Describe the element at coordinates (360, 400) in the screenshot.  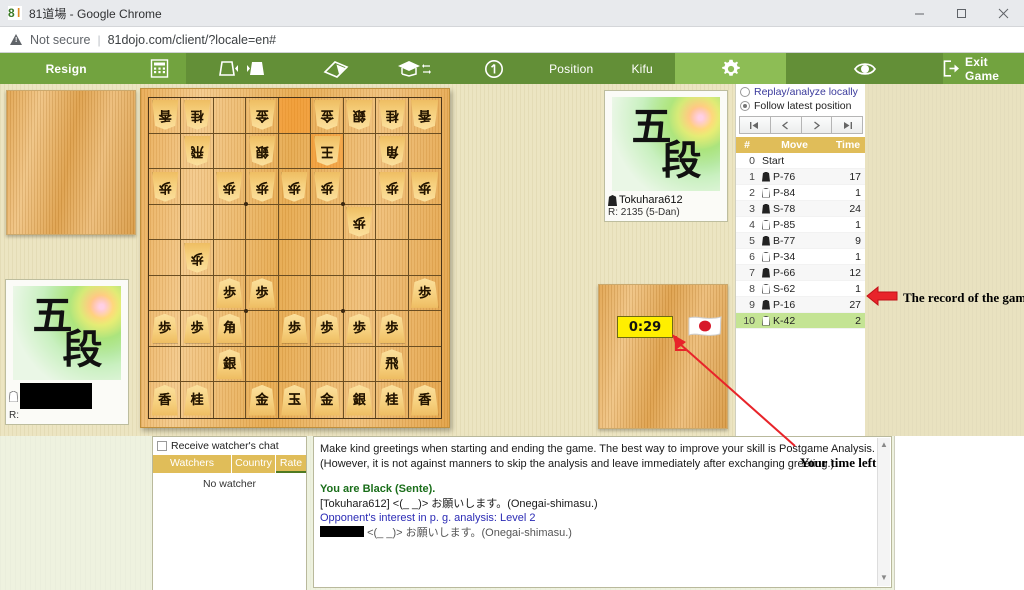
I see `board-square: 銀` at that location.